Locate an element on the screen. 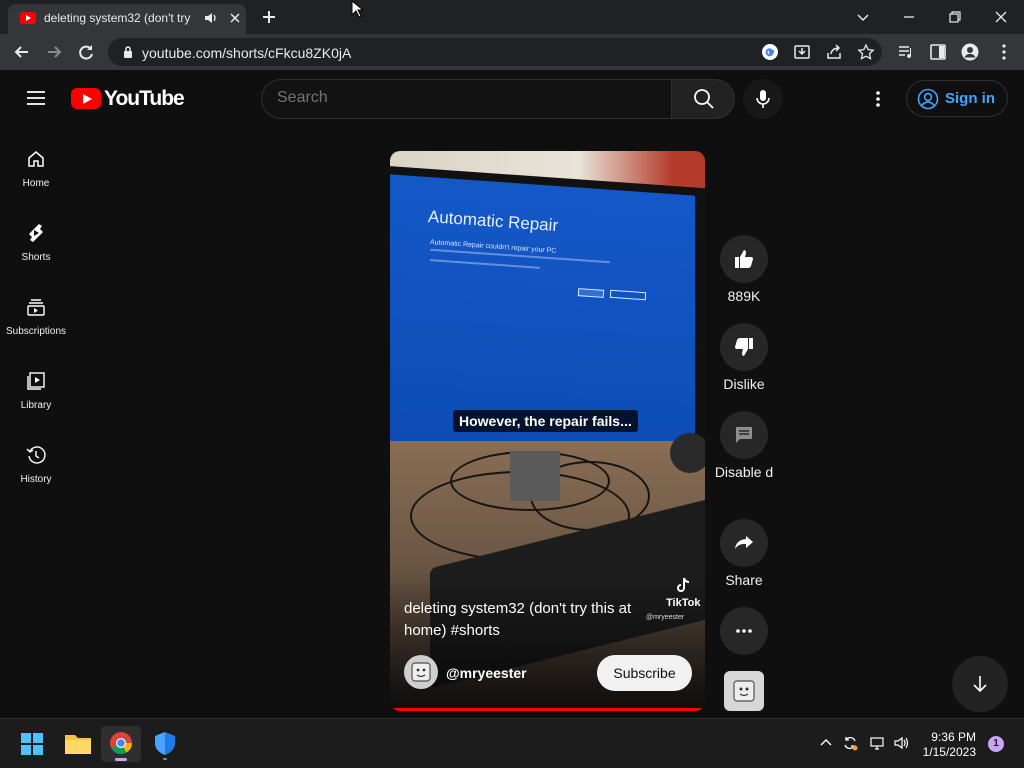  subscribe-button: Subscribe is located at coordinates (644, 673).